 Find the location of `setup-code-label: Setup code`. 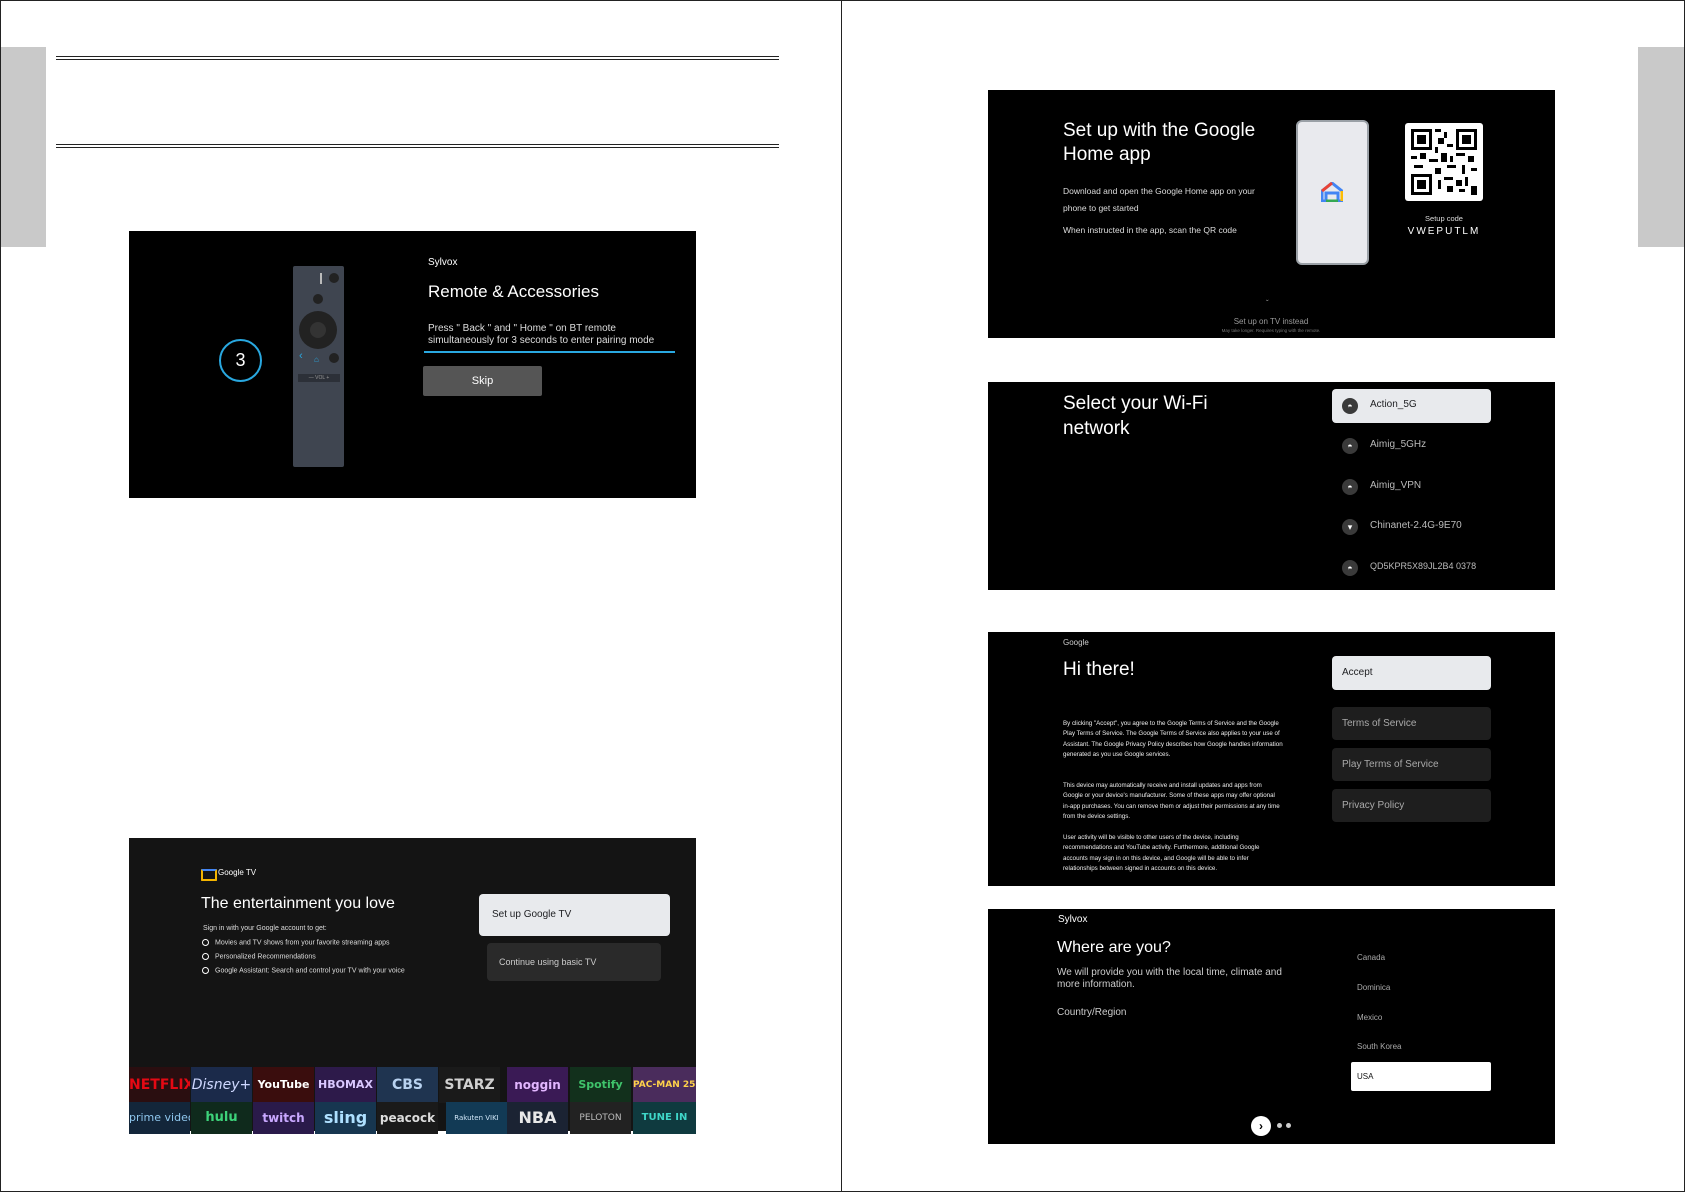

setup-code-label: Setup code is located at coordinates (1444, 218).